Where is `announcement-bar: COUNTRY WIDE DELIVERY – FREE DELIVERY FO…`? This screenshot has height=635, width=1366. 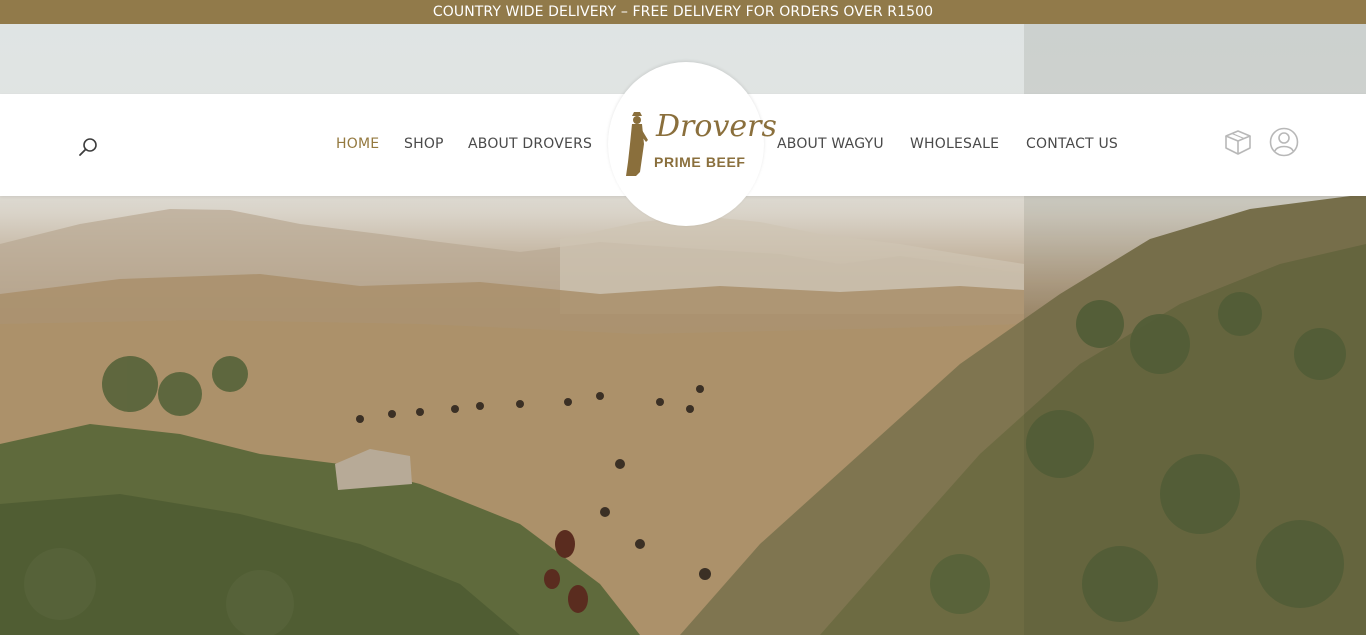 announcement-bar: COUNTRY WIDE DELIVERY – FREE DELIVERY FO… is located at coordinates (683, 12).